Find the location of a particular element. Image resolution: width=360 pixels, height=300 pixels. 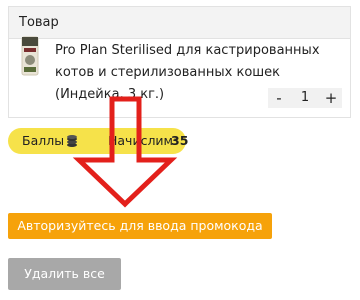

authorize-promo-button: Авторизуйтесь для ввода промокода is located at coordinates (140, 226).